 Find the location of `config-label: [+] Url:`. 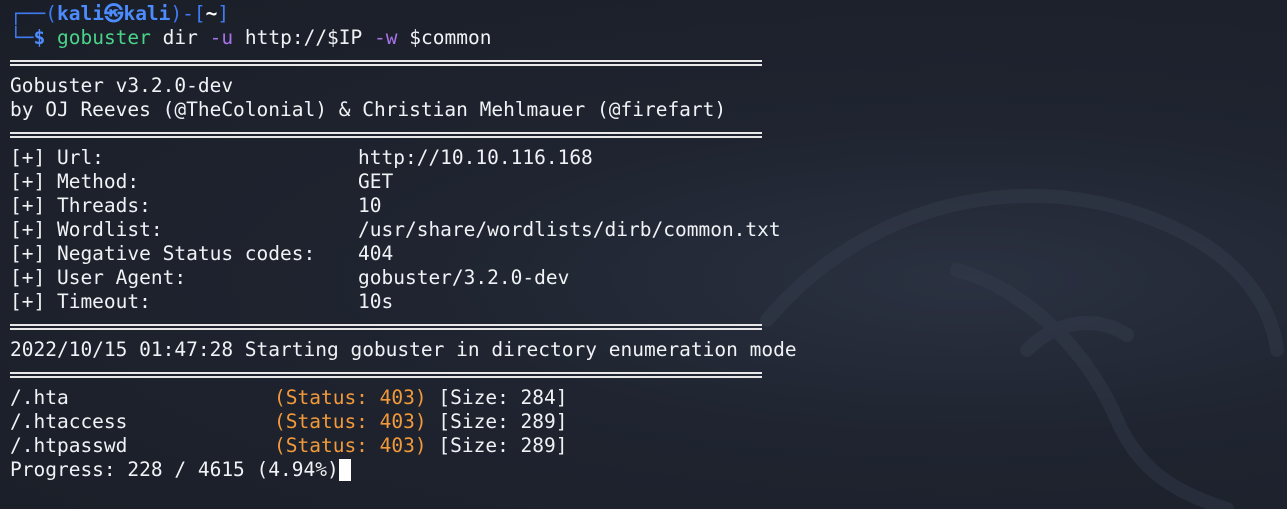

config-label: [+] Url: is located at coordinates (57, 157).